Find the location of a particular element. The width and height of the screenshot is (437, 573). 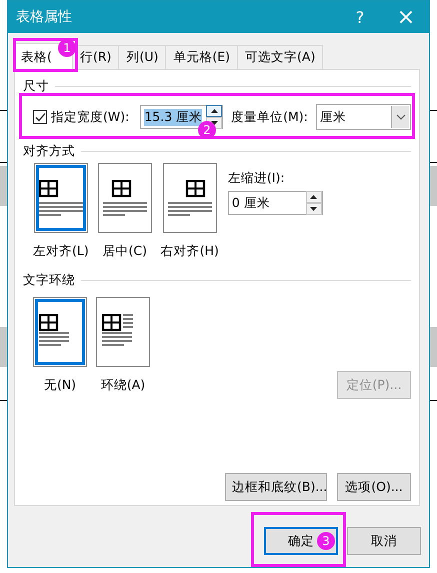

option-label: 右对齐(H) is located at coordinates (189, 251).